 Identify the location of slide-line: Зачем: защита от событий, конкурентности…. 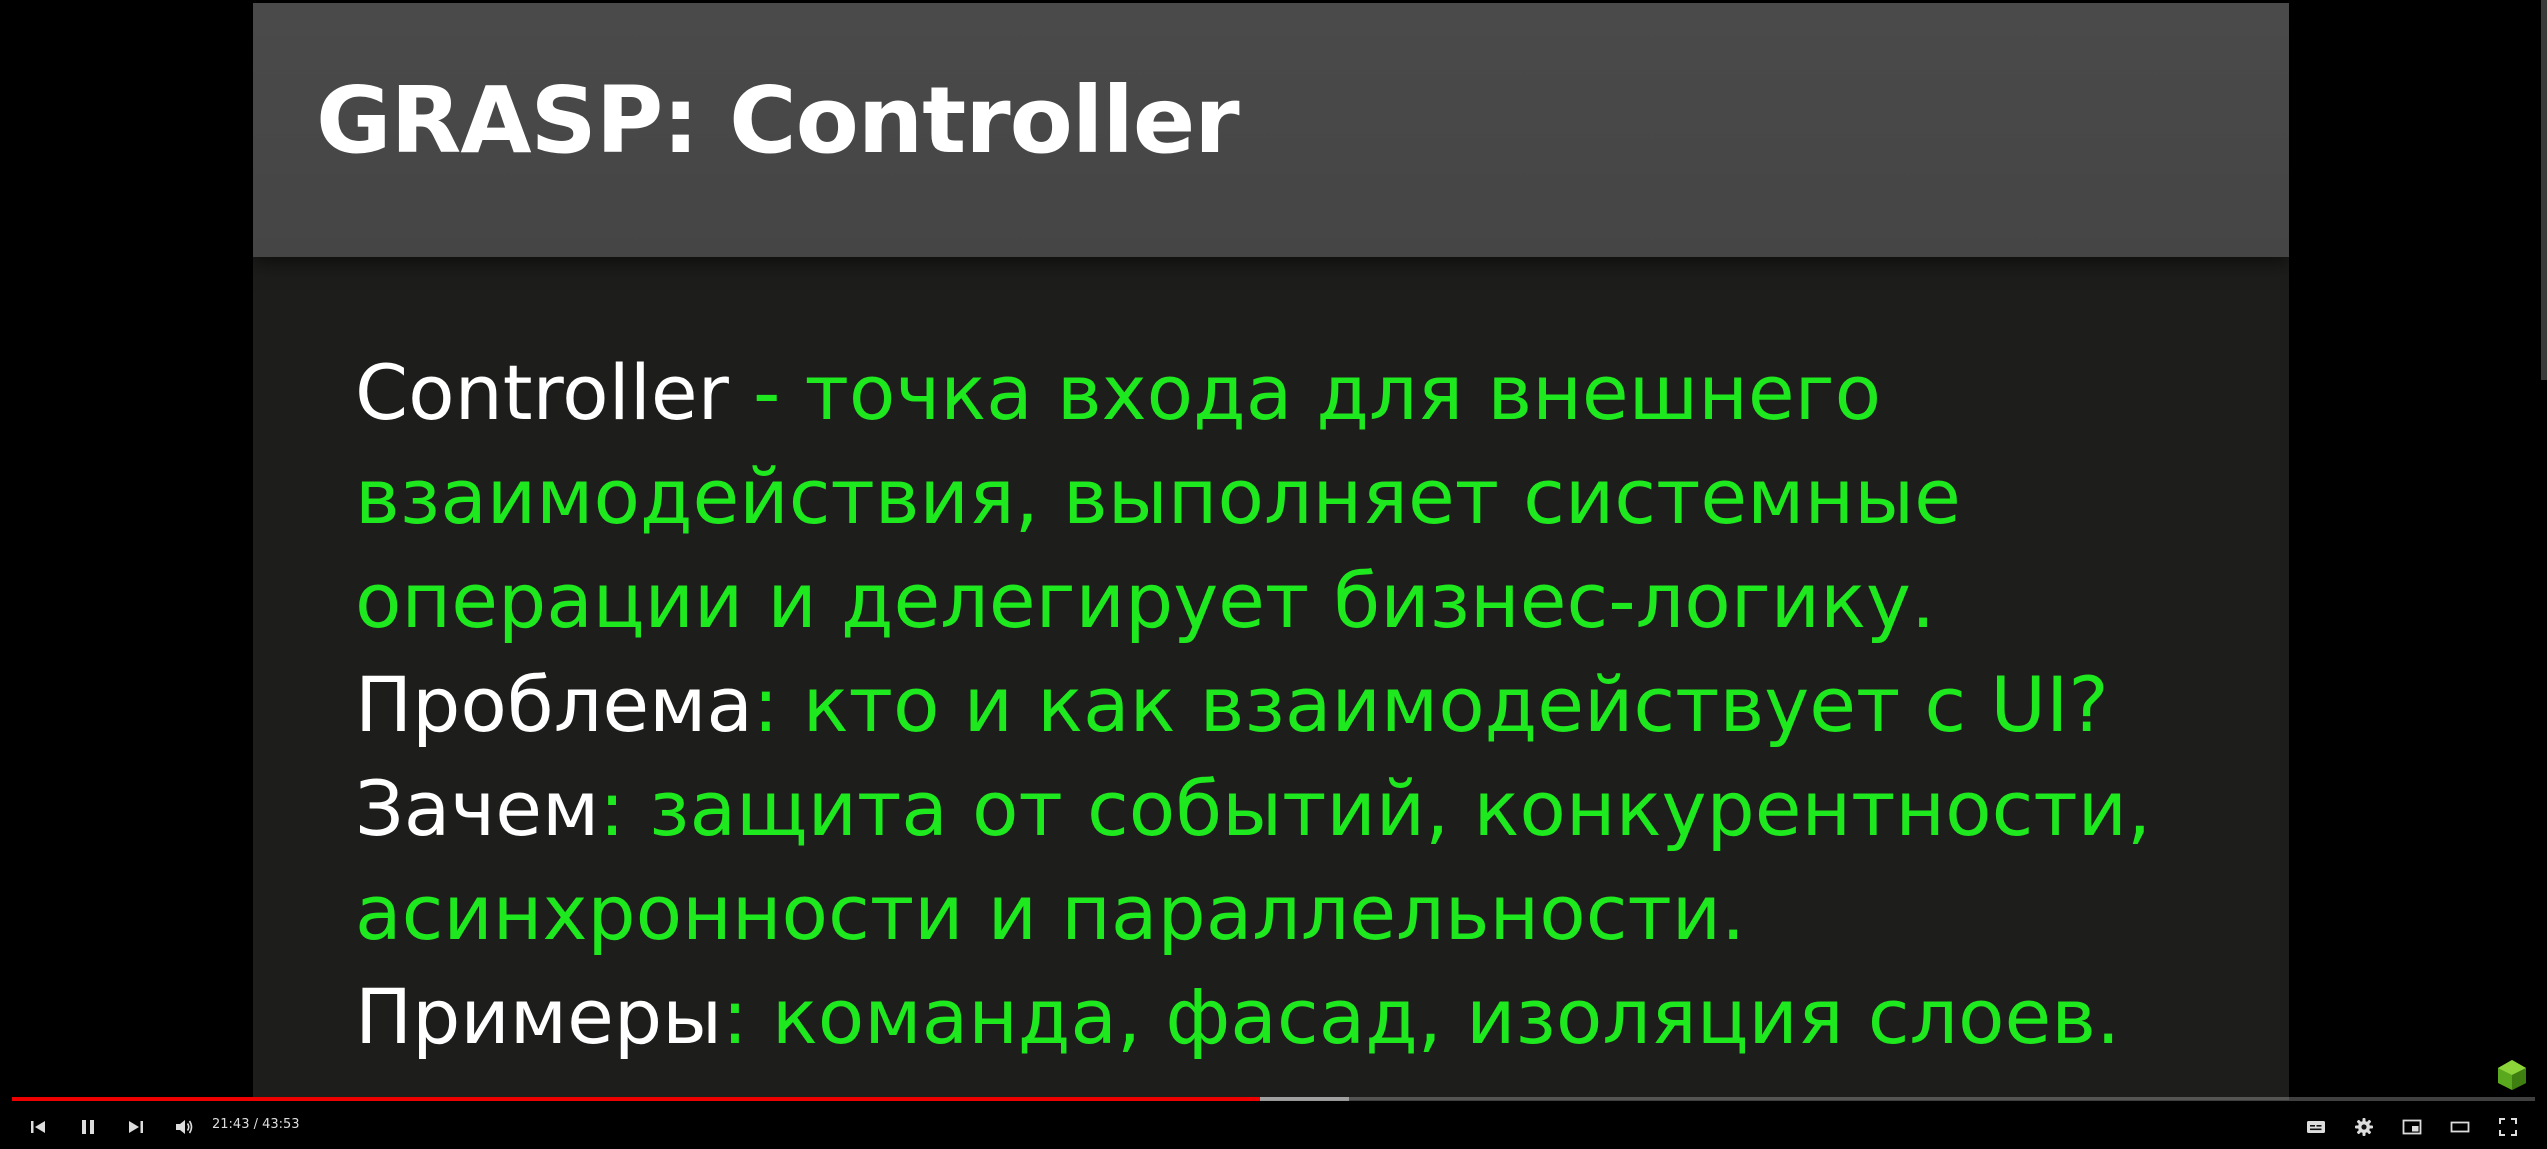
(1305, 809).